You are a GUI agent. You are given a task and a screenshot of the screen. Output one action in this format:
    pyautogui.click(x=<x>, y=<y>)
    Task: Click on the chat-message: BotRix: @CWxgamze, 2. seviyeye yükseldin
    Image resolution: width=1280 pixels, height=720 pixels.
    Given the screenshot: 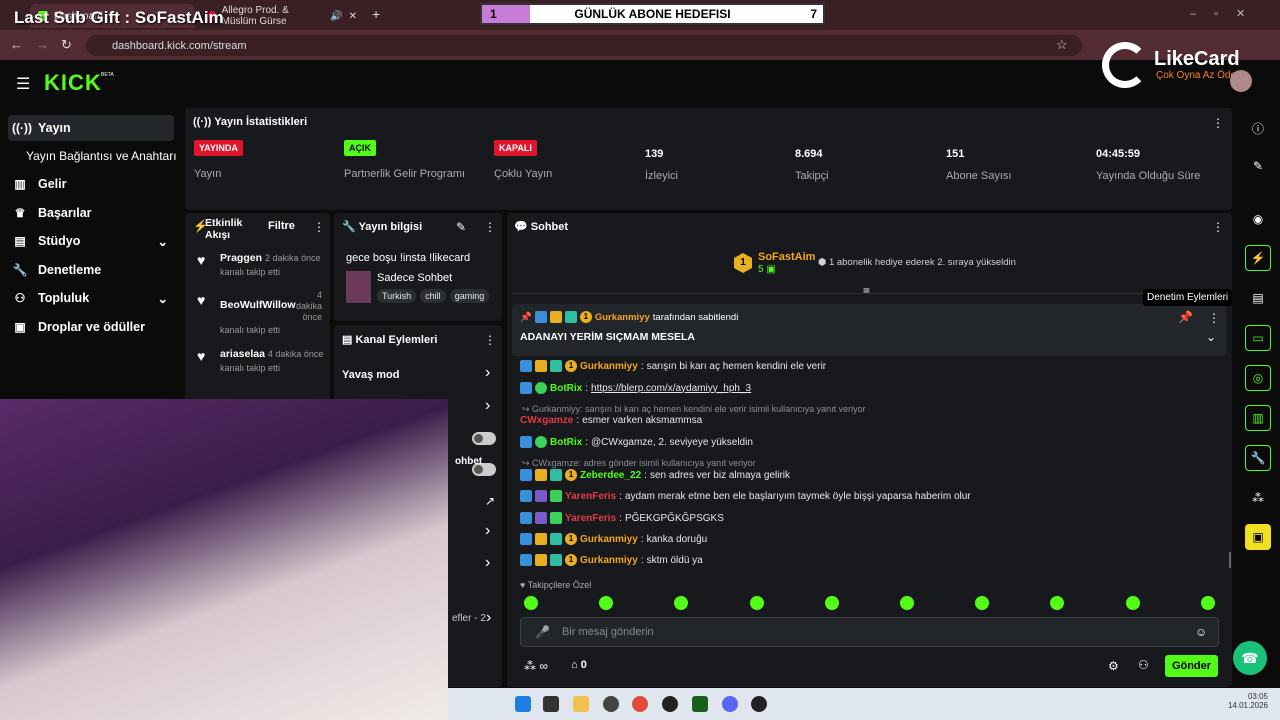 What is the action you would take?
    pyautogui.click(x=636, y=442)
    